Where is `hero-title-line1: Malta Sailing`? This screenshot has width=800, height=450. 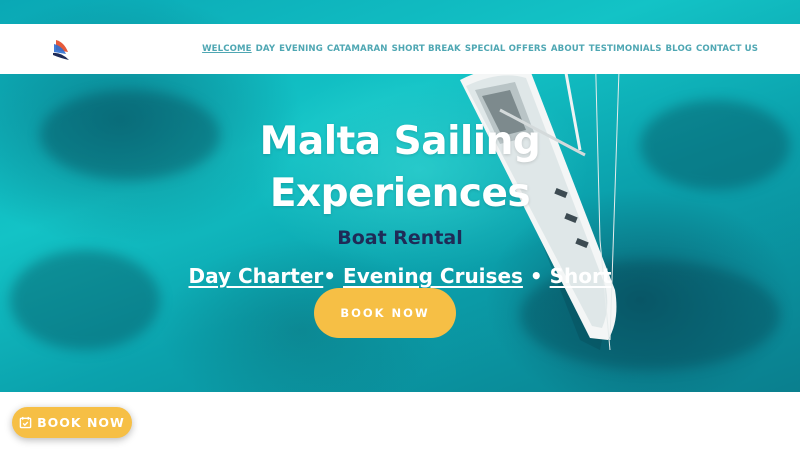
hero-title-line1: Malta Sailing is located at coordinates (400, 141).